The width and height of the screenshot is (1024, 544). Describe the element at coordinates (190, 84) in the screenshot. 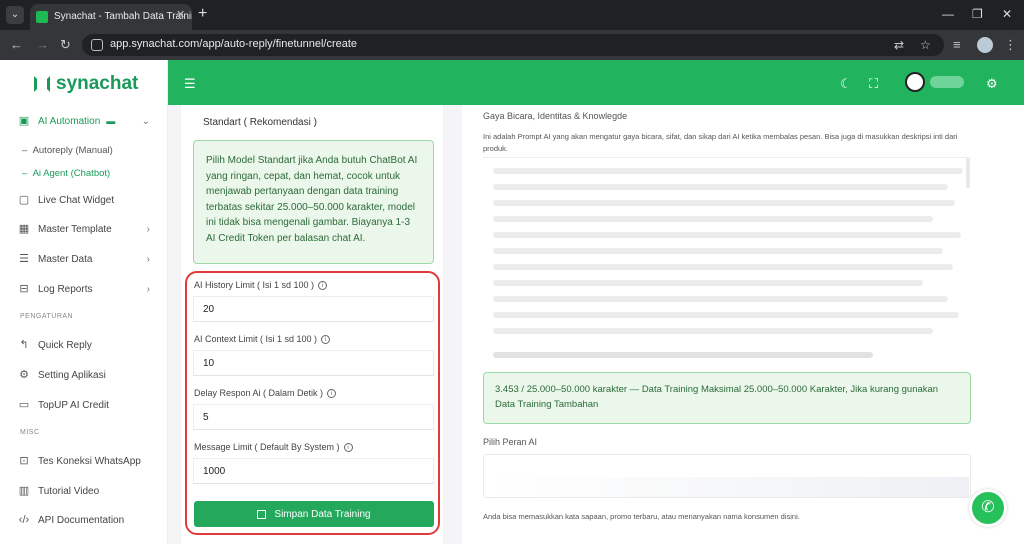

I see `hamburger-menu-icon: ☰` at that location.